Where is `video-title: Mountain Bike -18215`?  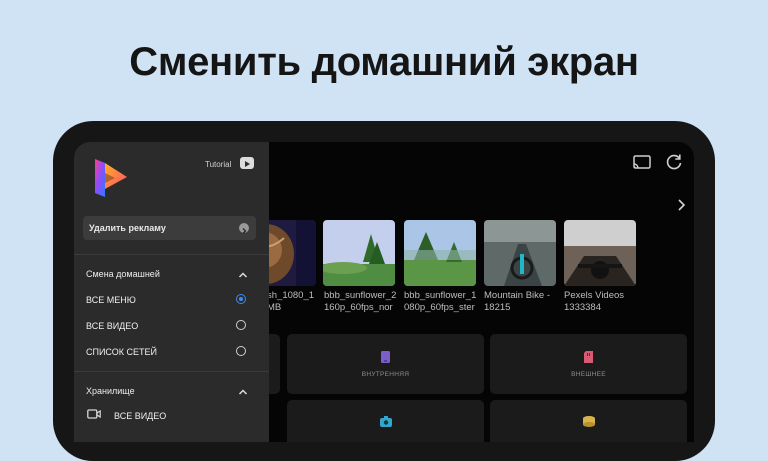
video-title: Mountain Bike -18215 is located at coordinates (517, 301).